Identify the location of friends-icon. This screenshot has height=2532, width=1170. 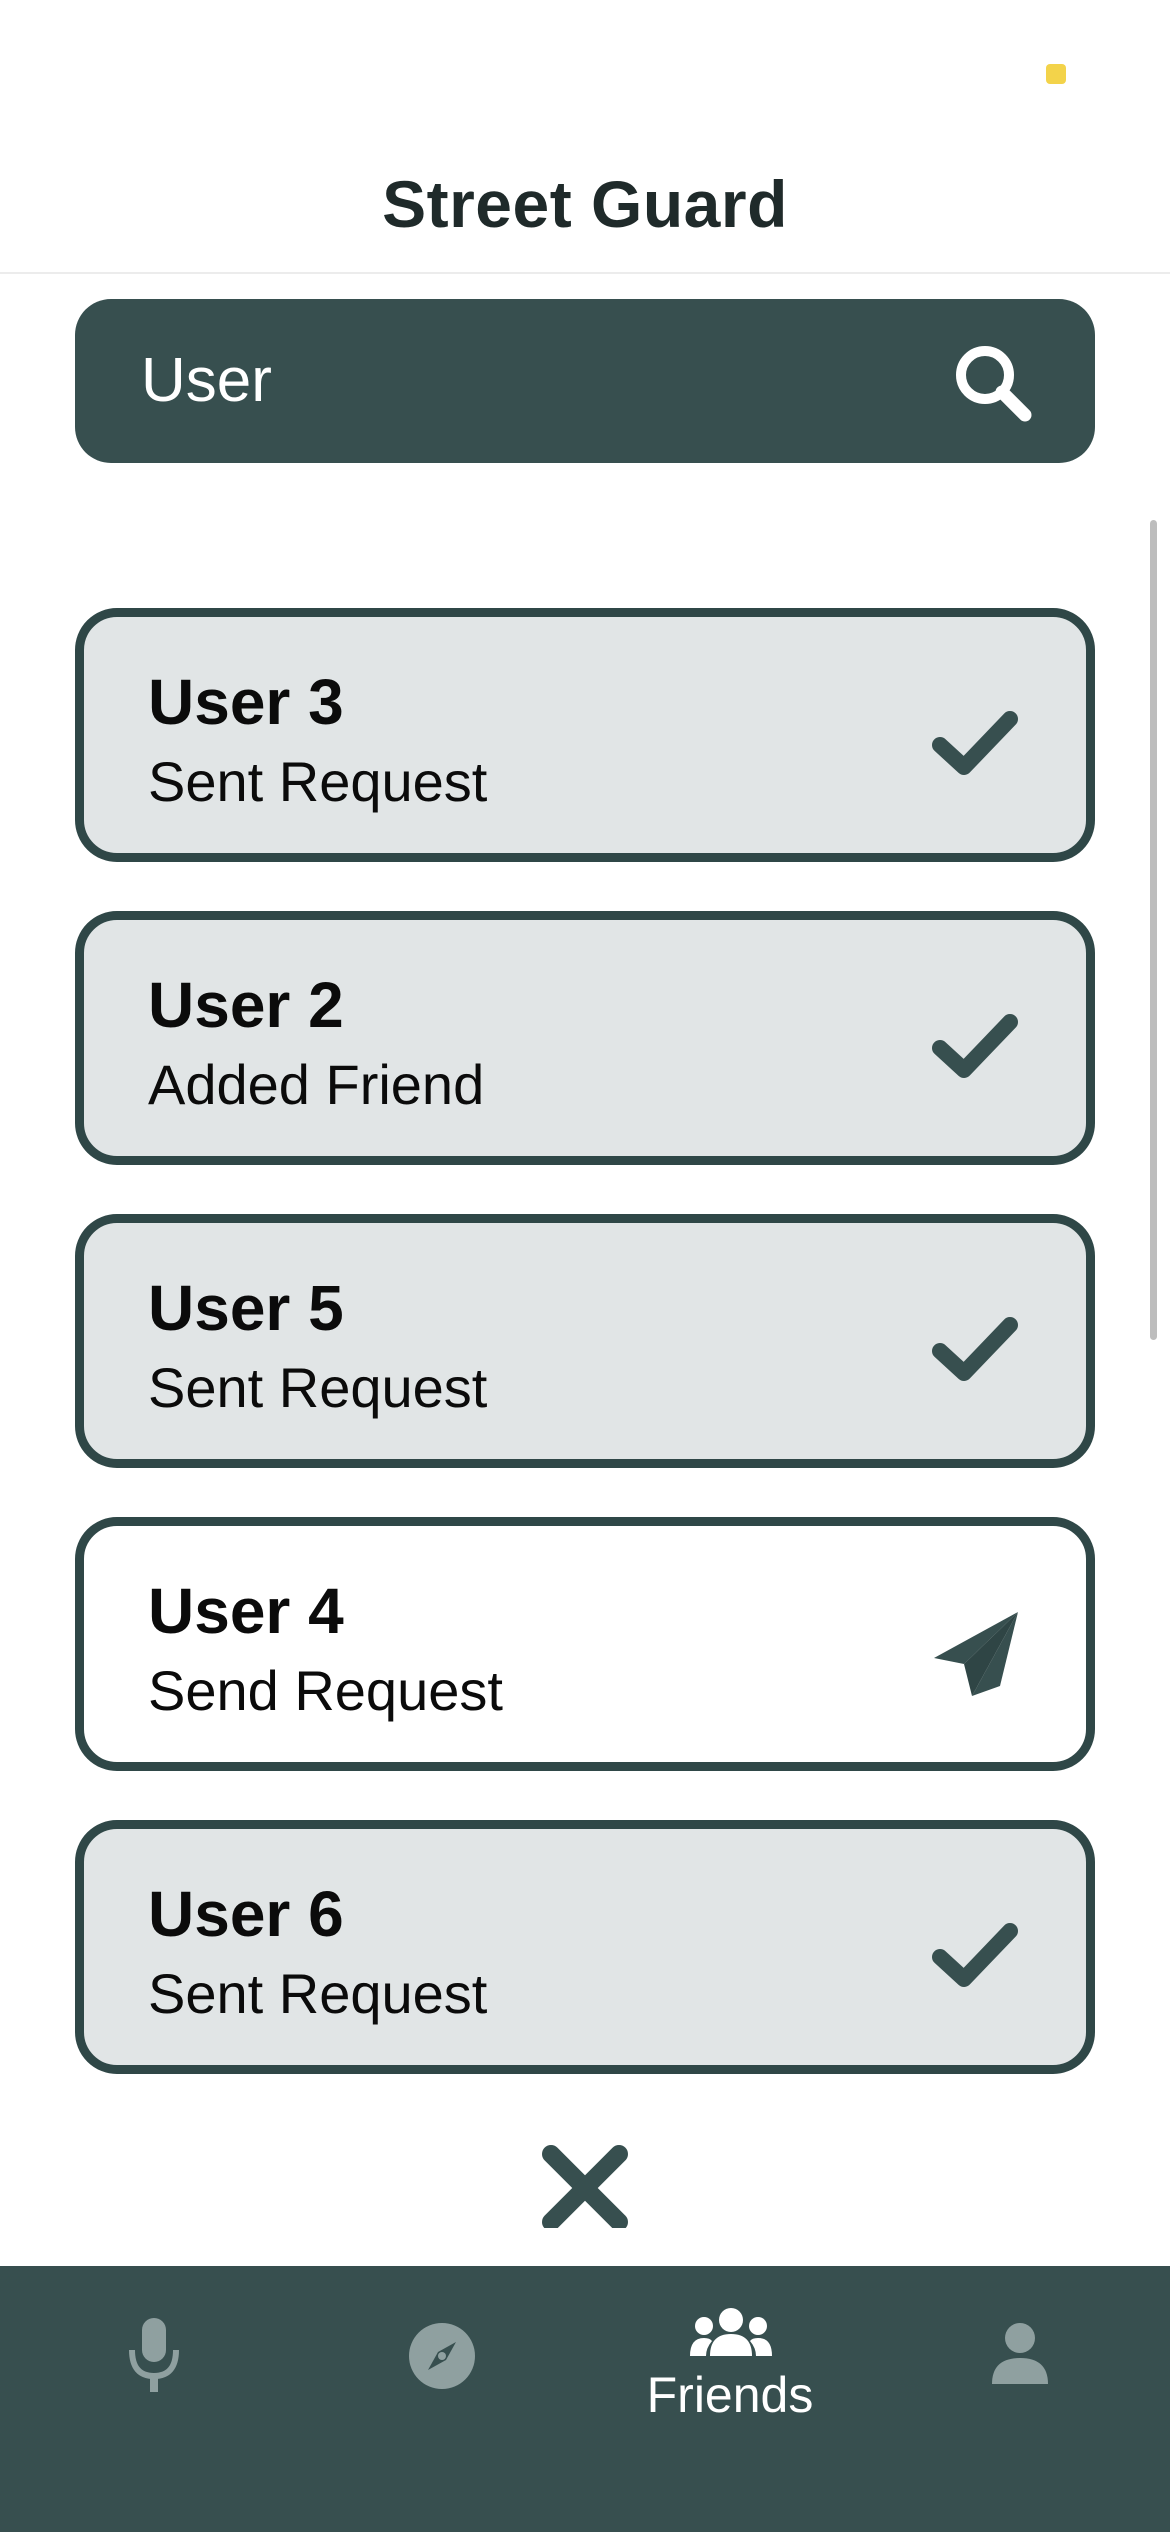
(731, 2332).